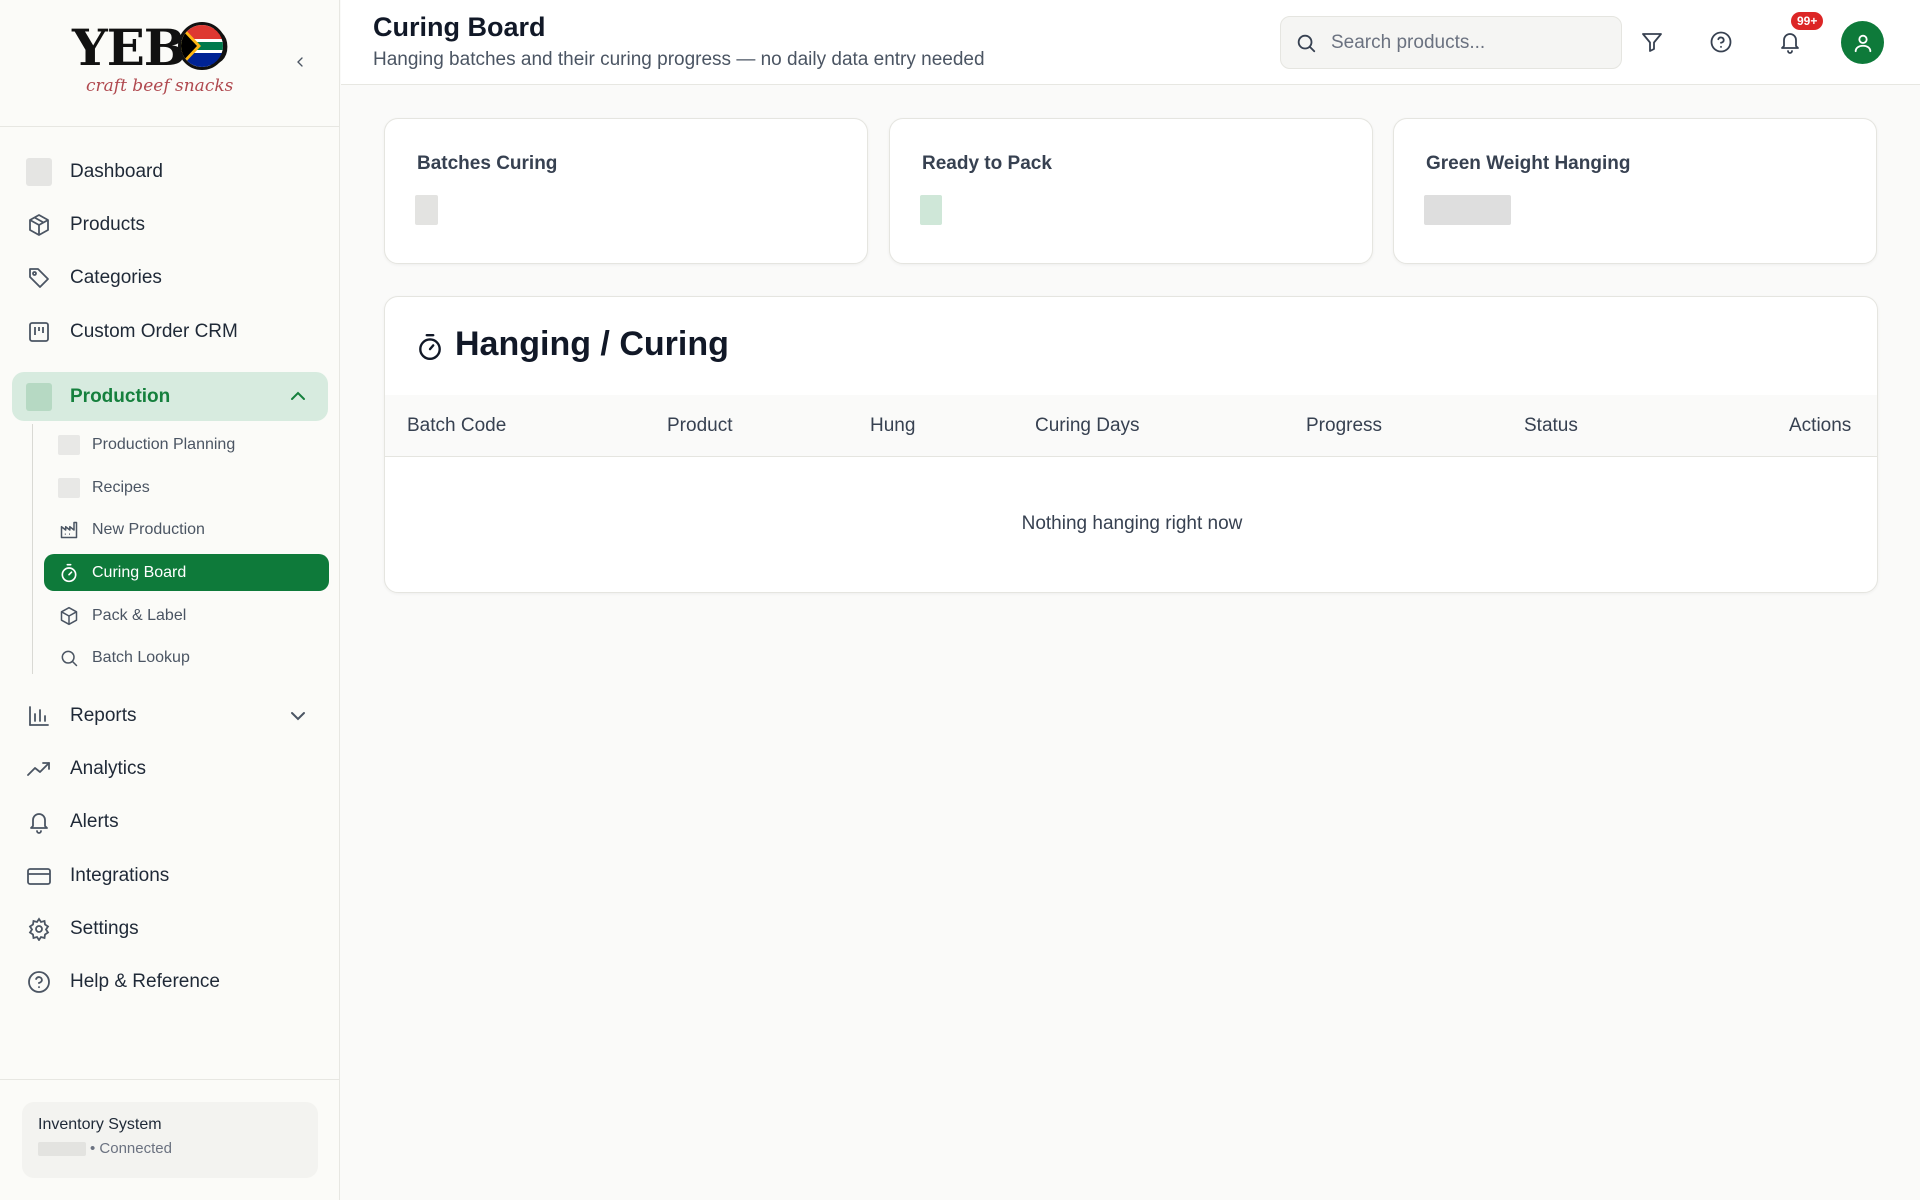  What do you see at coordinates (39, 278) in the screenshot?
I see `tag-icon` at bounding box center [39, 278].